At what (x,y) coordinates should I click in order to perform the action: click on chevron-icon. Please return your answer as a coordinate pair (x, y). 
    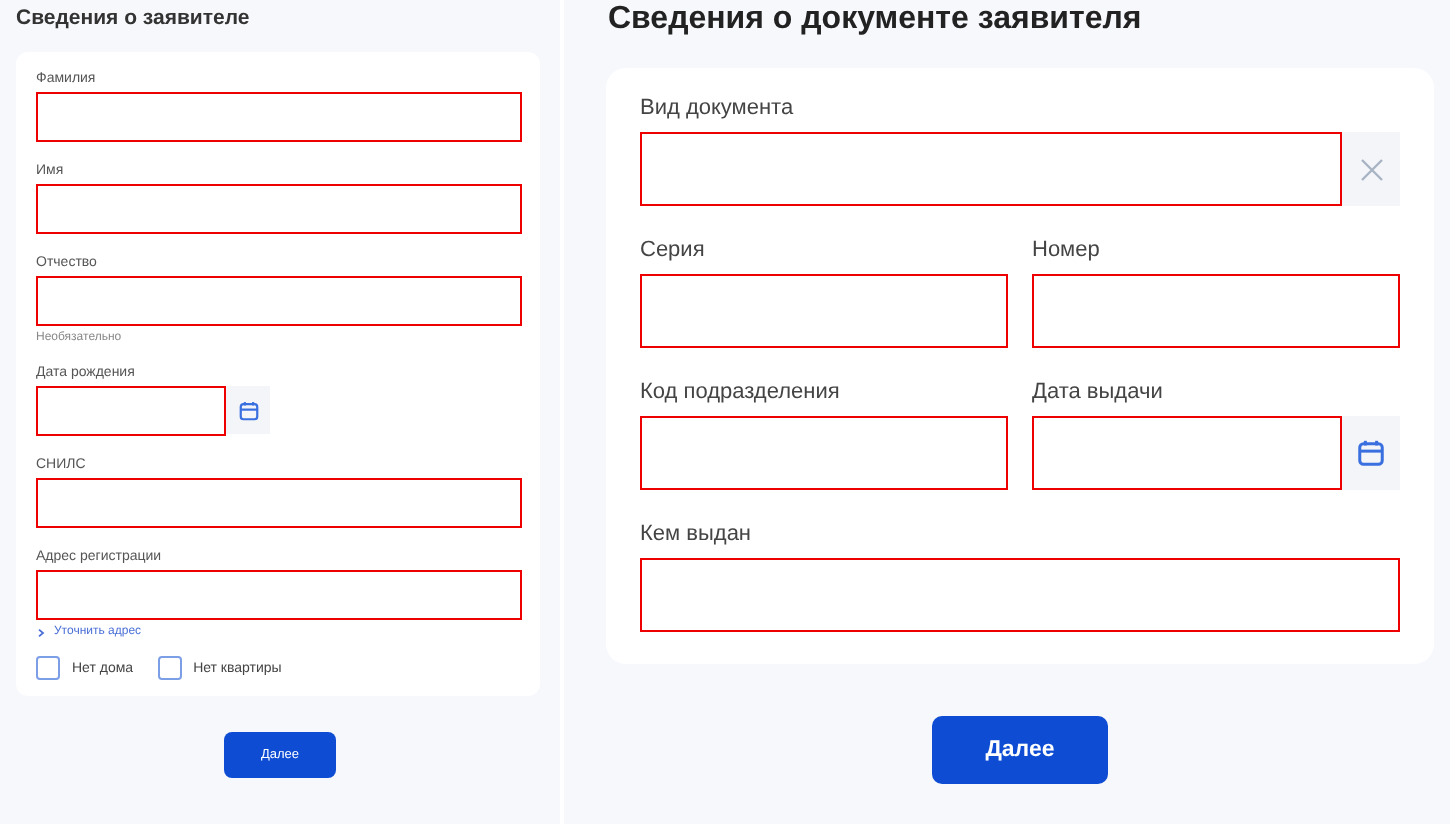
    Looking at the image, I should click on (41, 632).